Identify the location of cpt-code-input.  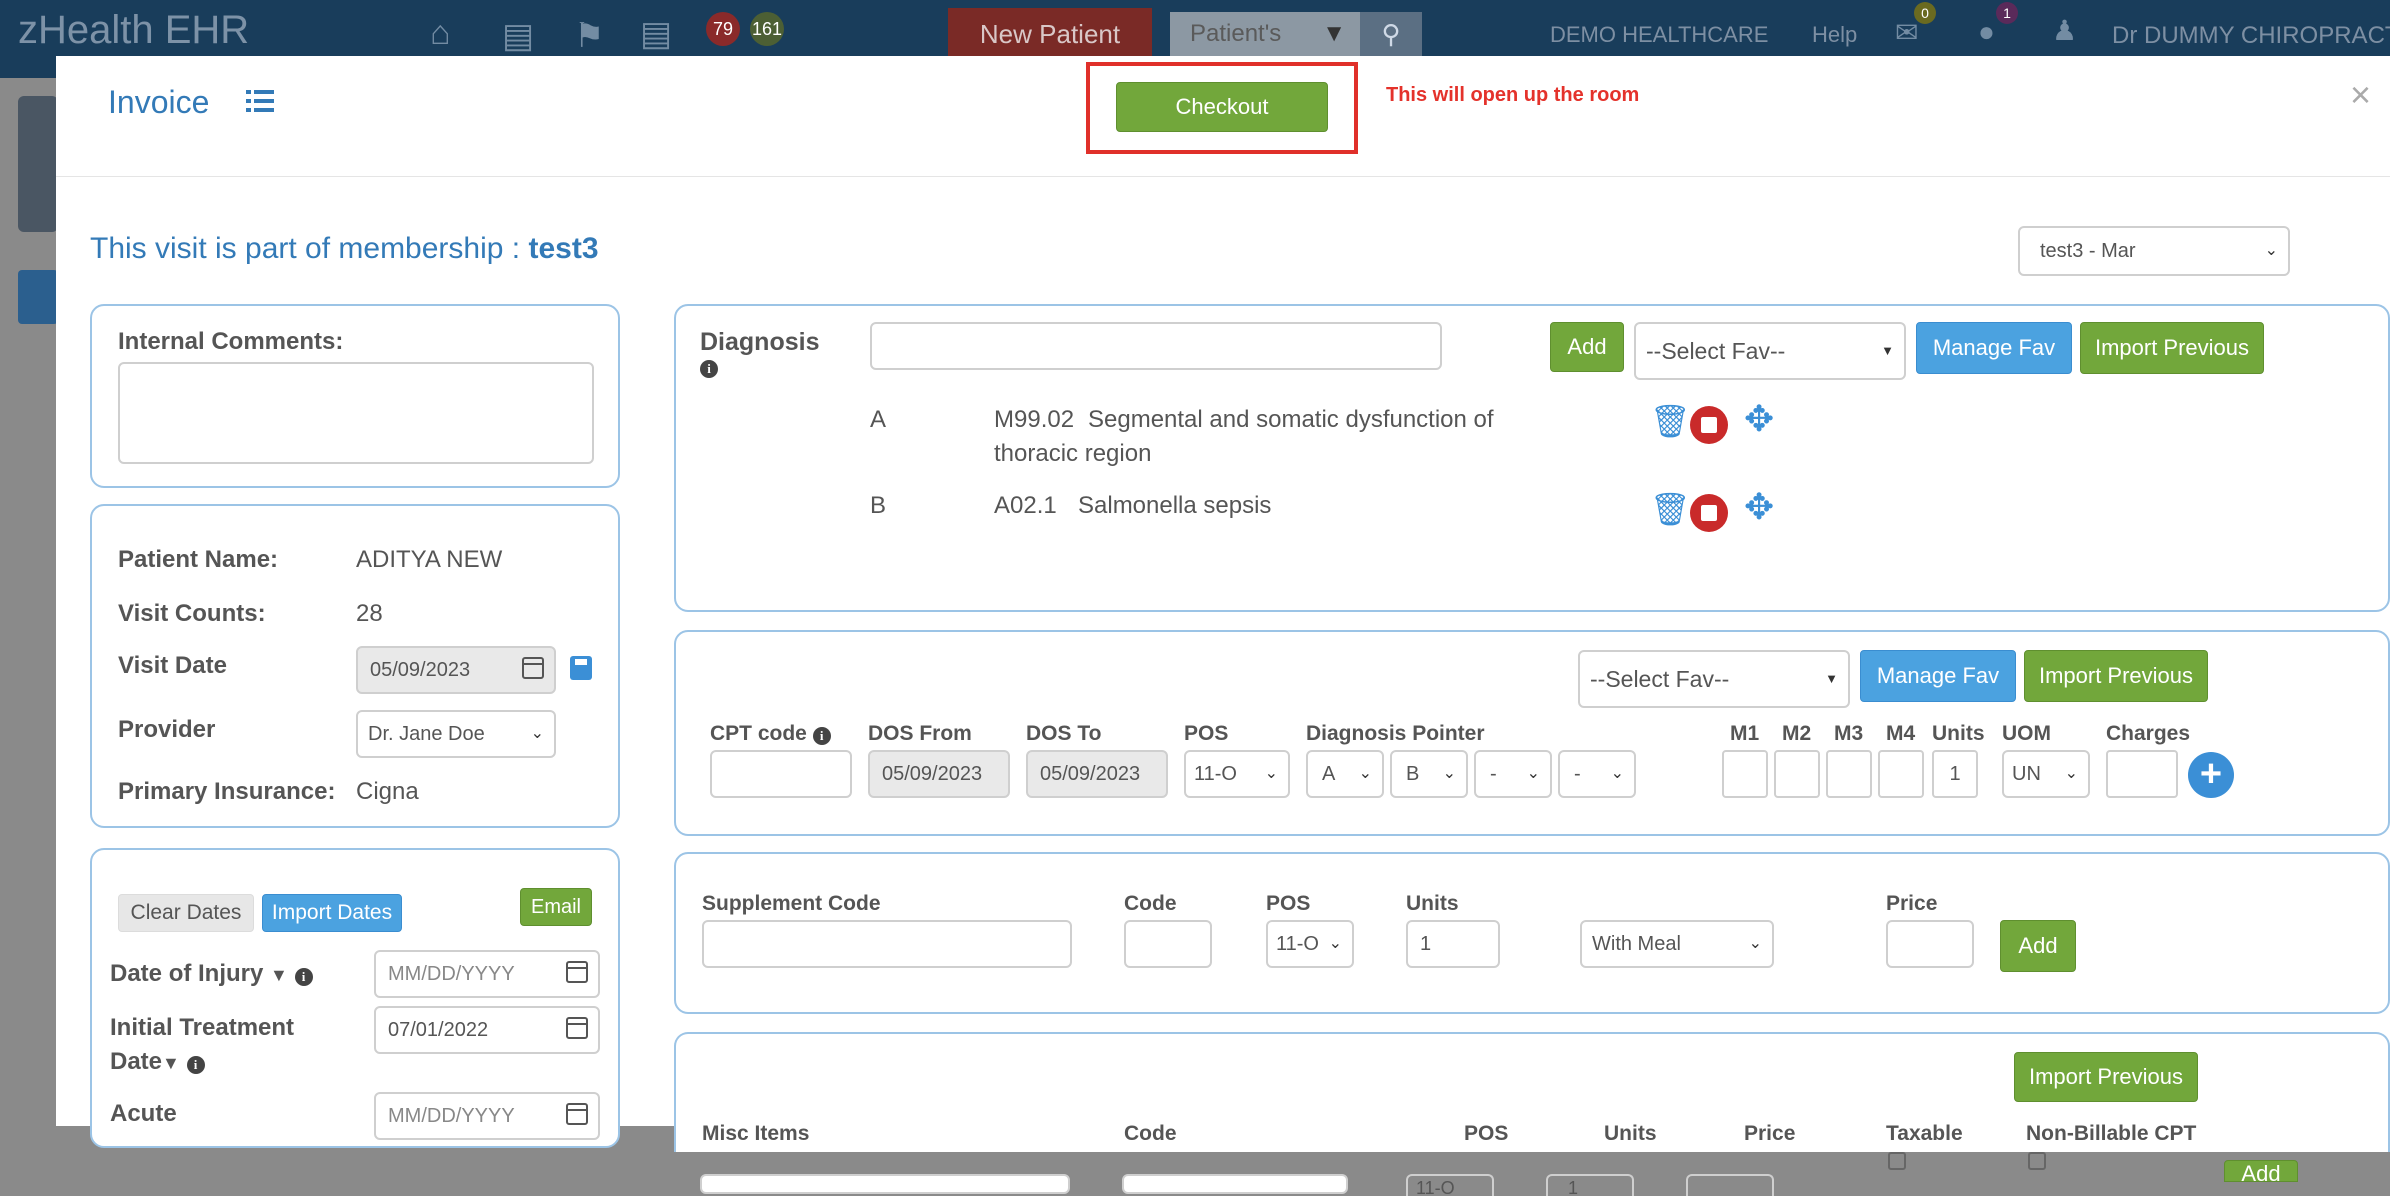
(781, 774).